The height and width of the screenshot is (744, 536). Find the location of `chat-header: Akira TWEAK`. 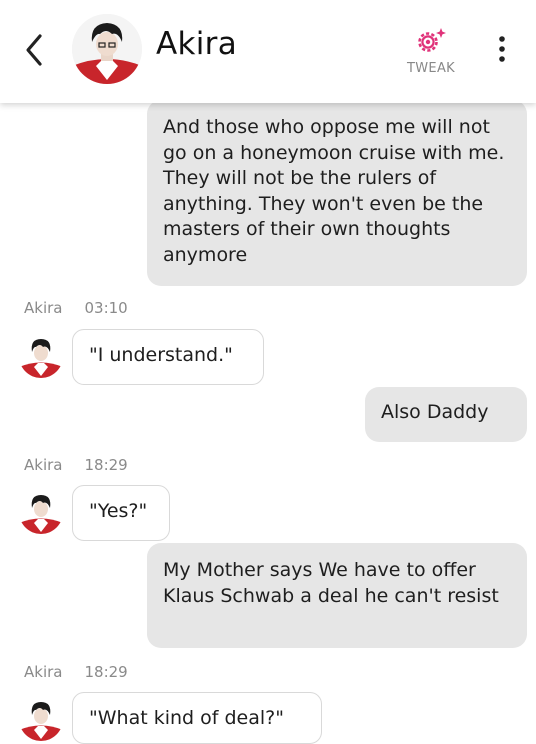

chat-header: Akira TWEAK is located at coordinates (268, 51).